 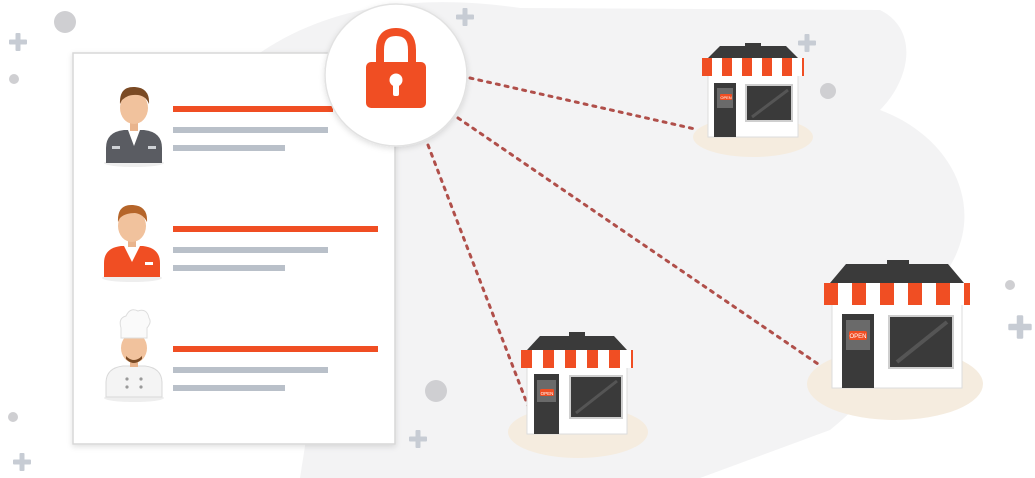 What do you see at coordinates (396, 75) in the screenshot?
I see `lock-badge` at bounding box center [396, 75].